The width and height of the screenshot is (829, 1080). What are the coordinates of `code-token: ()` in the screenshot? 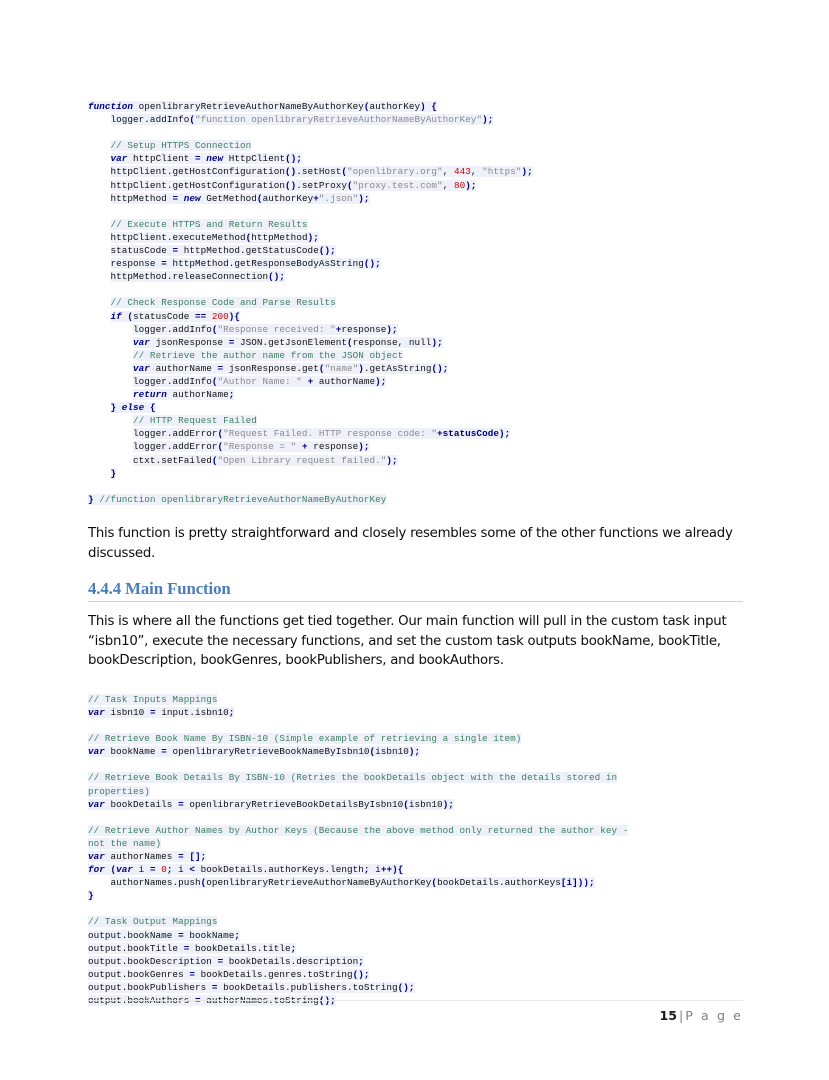 It's located at (291, 185).